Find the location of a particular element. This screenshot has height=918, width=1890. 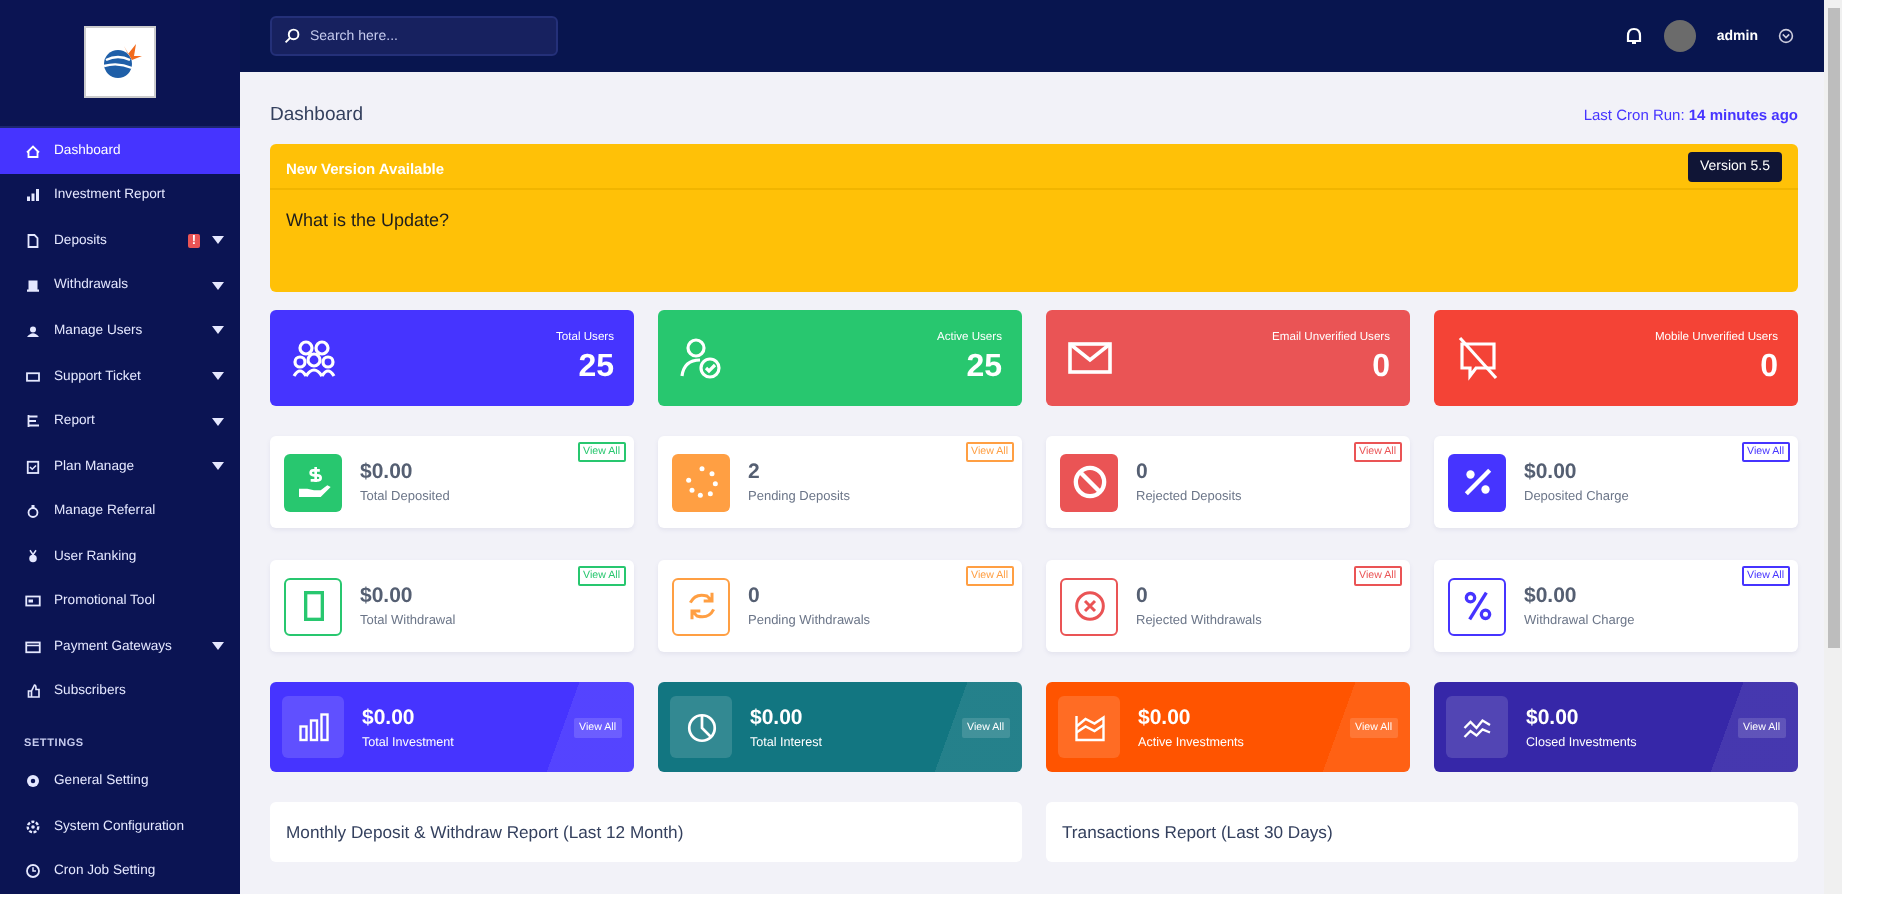

report-card-title: Monthly Deposit & Withdraw Report (Last 12 Month) is located at coordinates (646, 832).